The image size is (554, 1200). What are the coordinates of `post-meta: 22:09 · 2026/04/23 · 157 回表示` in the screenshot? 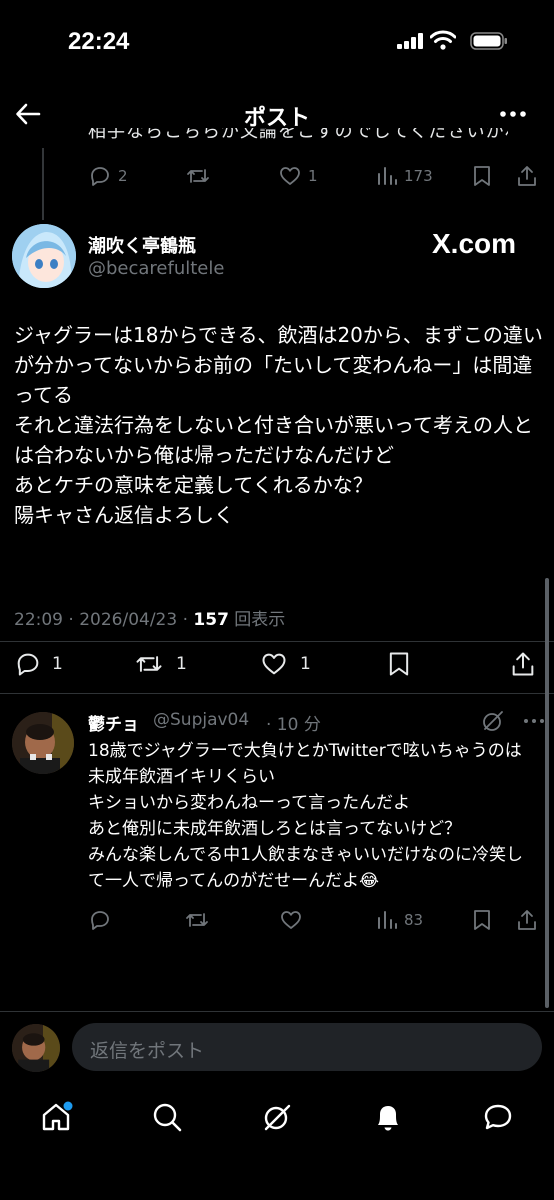 It's located at (149, 617).